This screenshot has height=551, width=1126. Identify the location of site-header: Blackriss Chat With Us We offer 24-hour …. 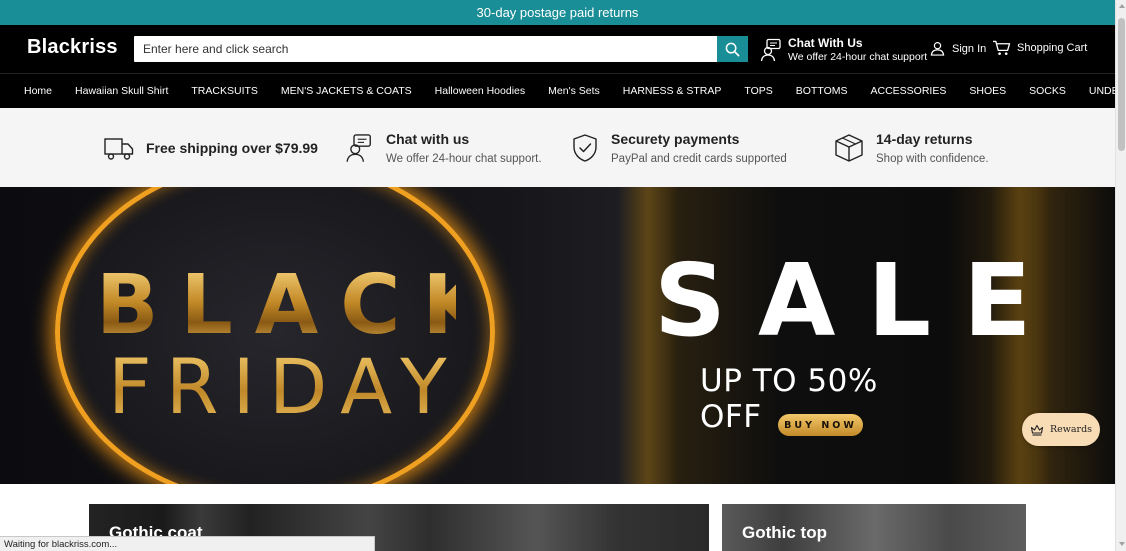
(557, 49).